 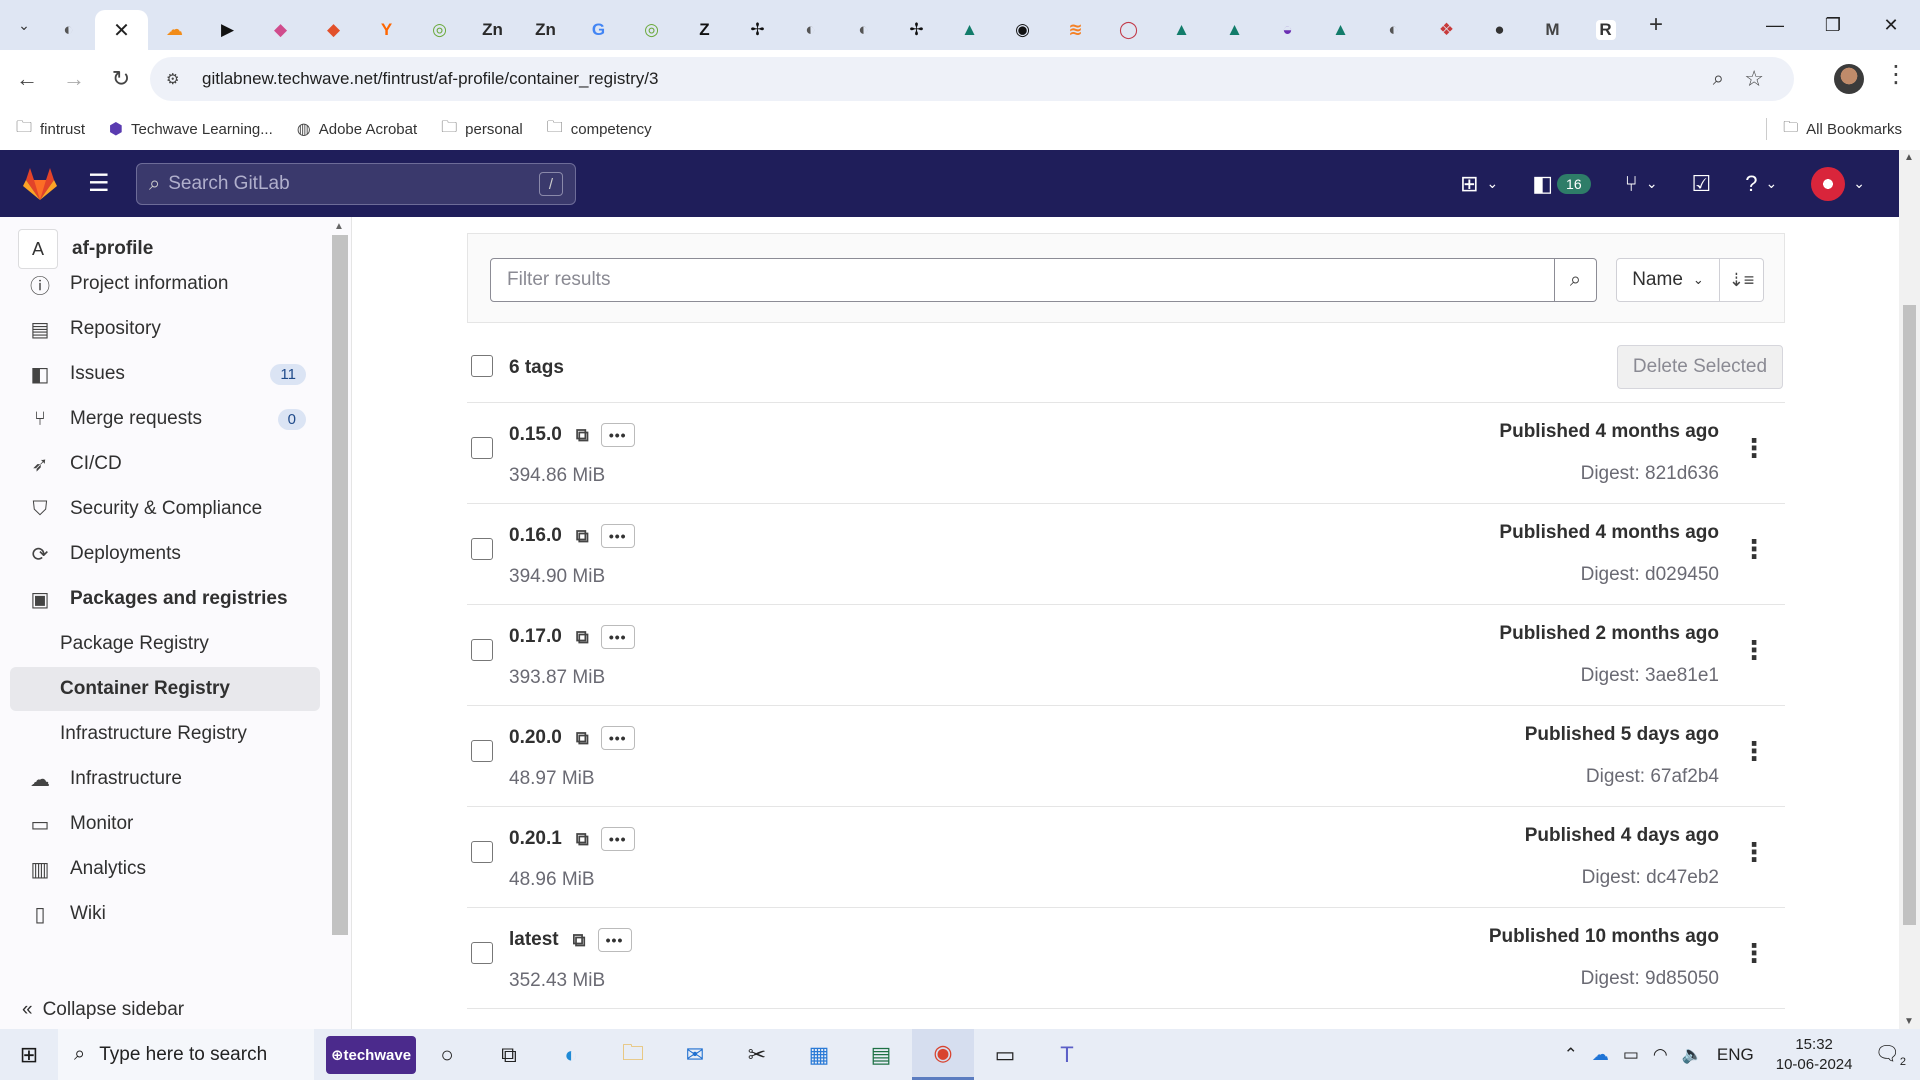 I want to click on issues-todo-button: ◧ 16, so click(x=1561, y=184).